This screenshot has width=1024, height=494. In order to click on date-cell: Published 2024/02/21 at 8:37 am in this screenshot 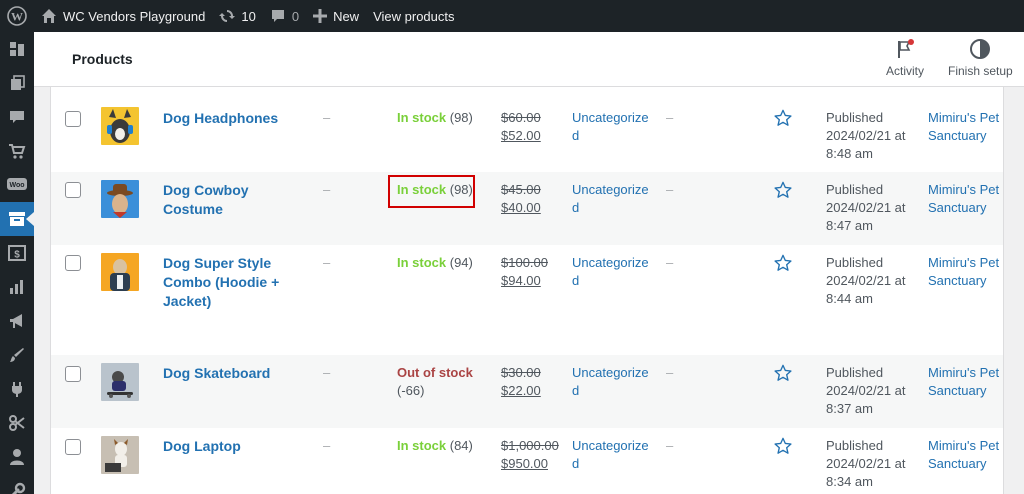, I will do `click(871, 391)`.